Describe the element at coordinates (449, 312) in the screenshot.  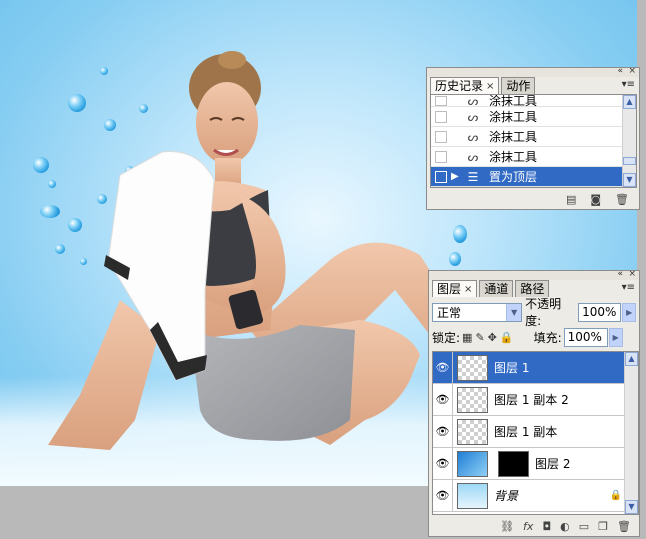
I see `blend-mode-value: 正常` at that location.